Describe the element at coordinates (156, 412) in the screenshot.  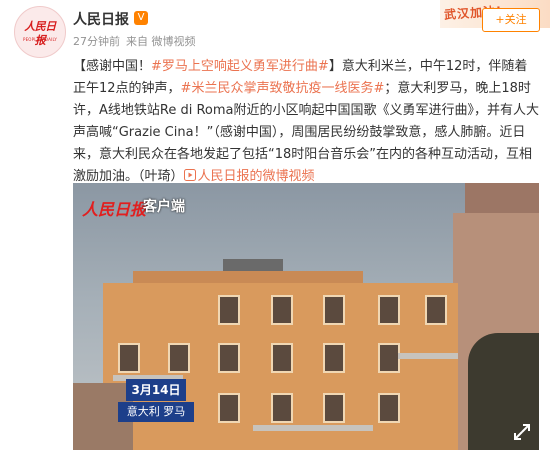
I see `video-location-badge: 意大利 罗马` at that location.